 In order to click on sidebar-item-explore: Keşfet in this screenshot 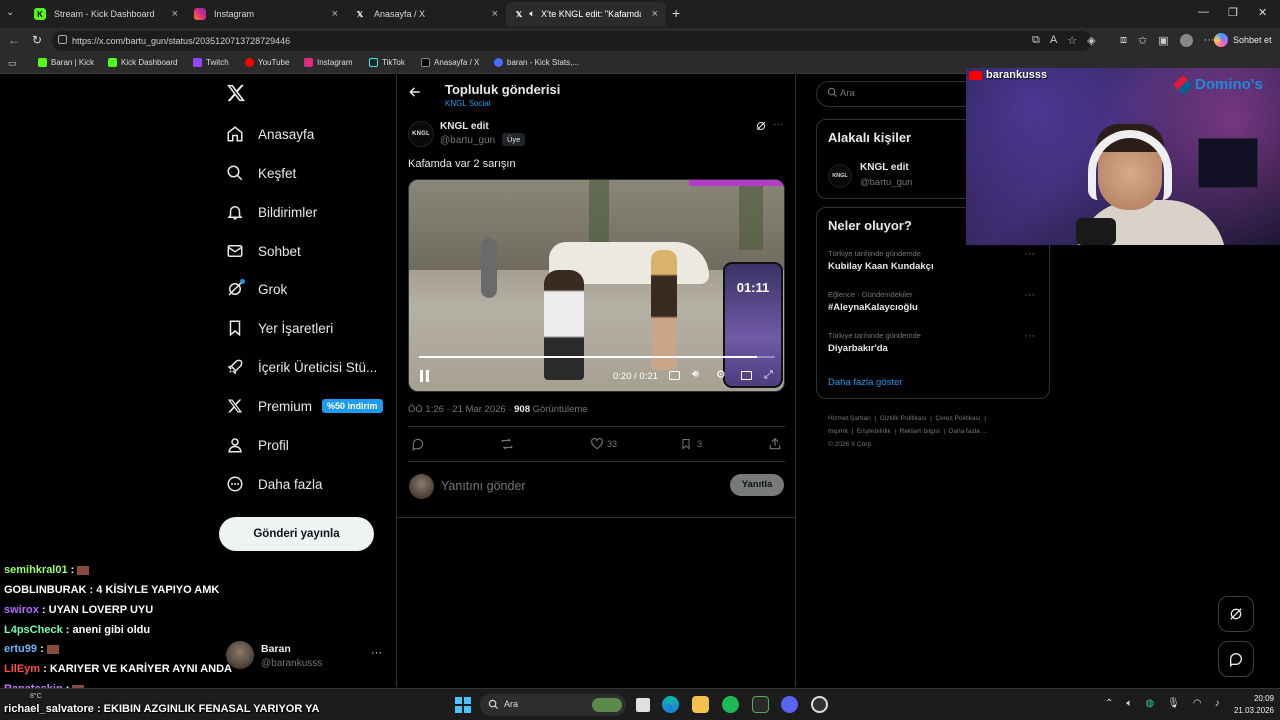, I will do `click(261, 173)`.